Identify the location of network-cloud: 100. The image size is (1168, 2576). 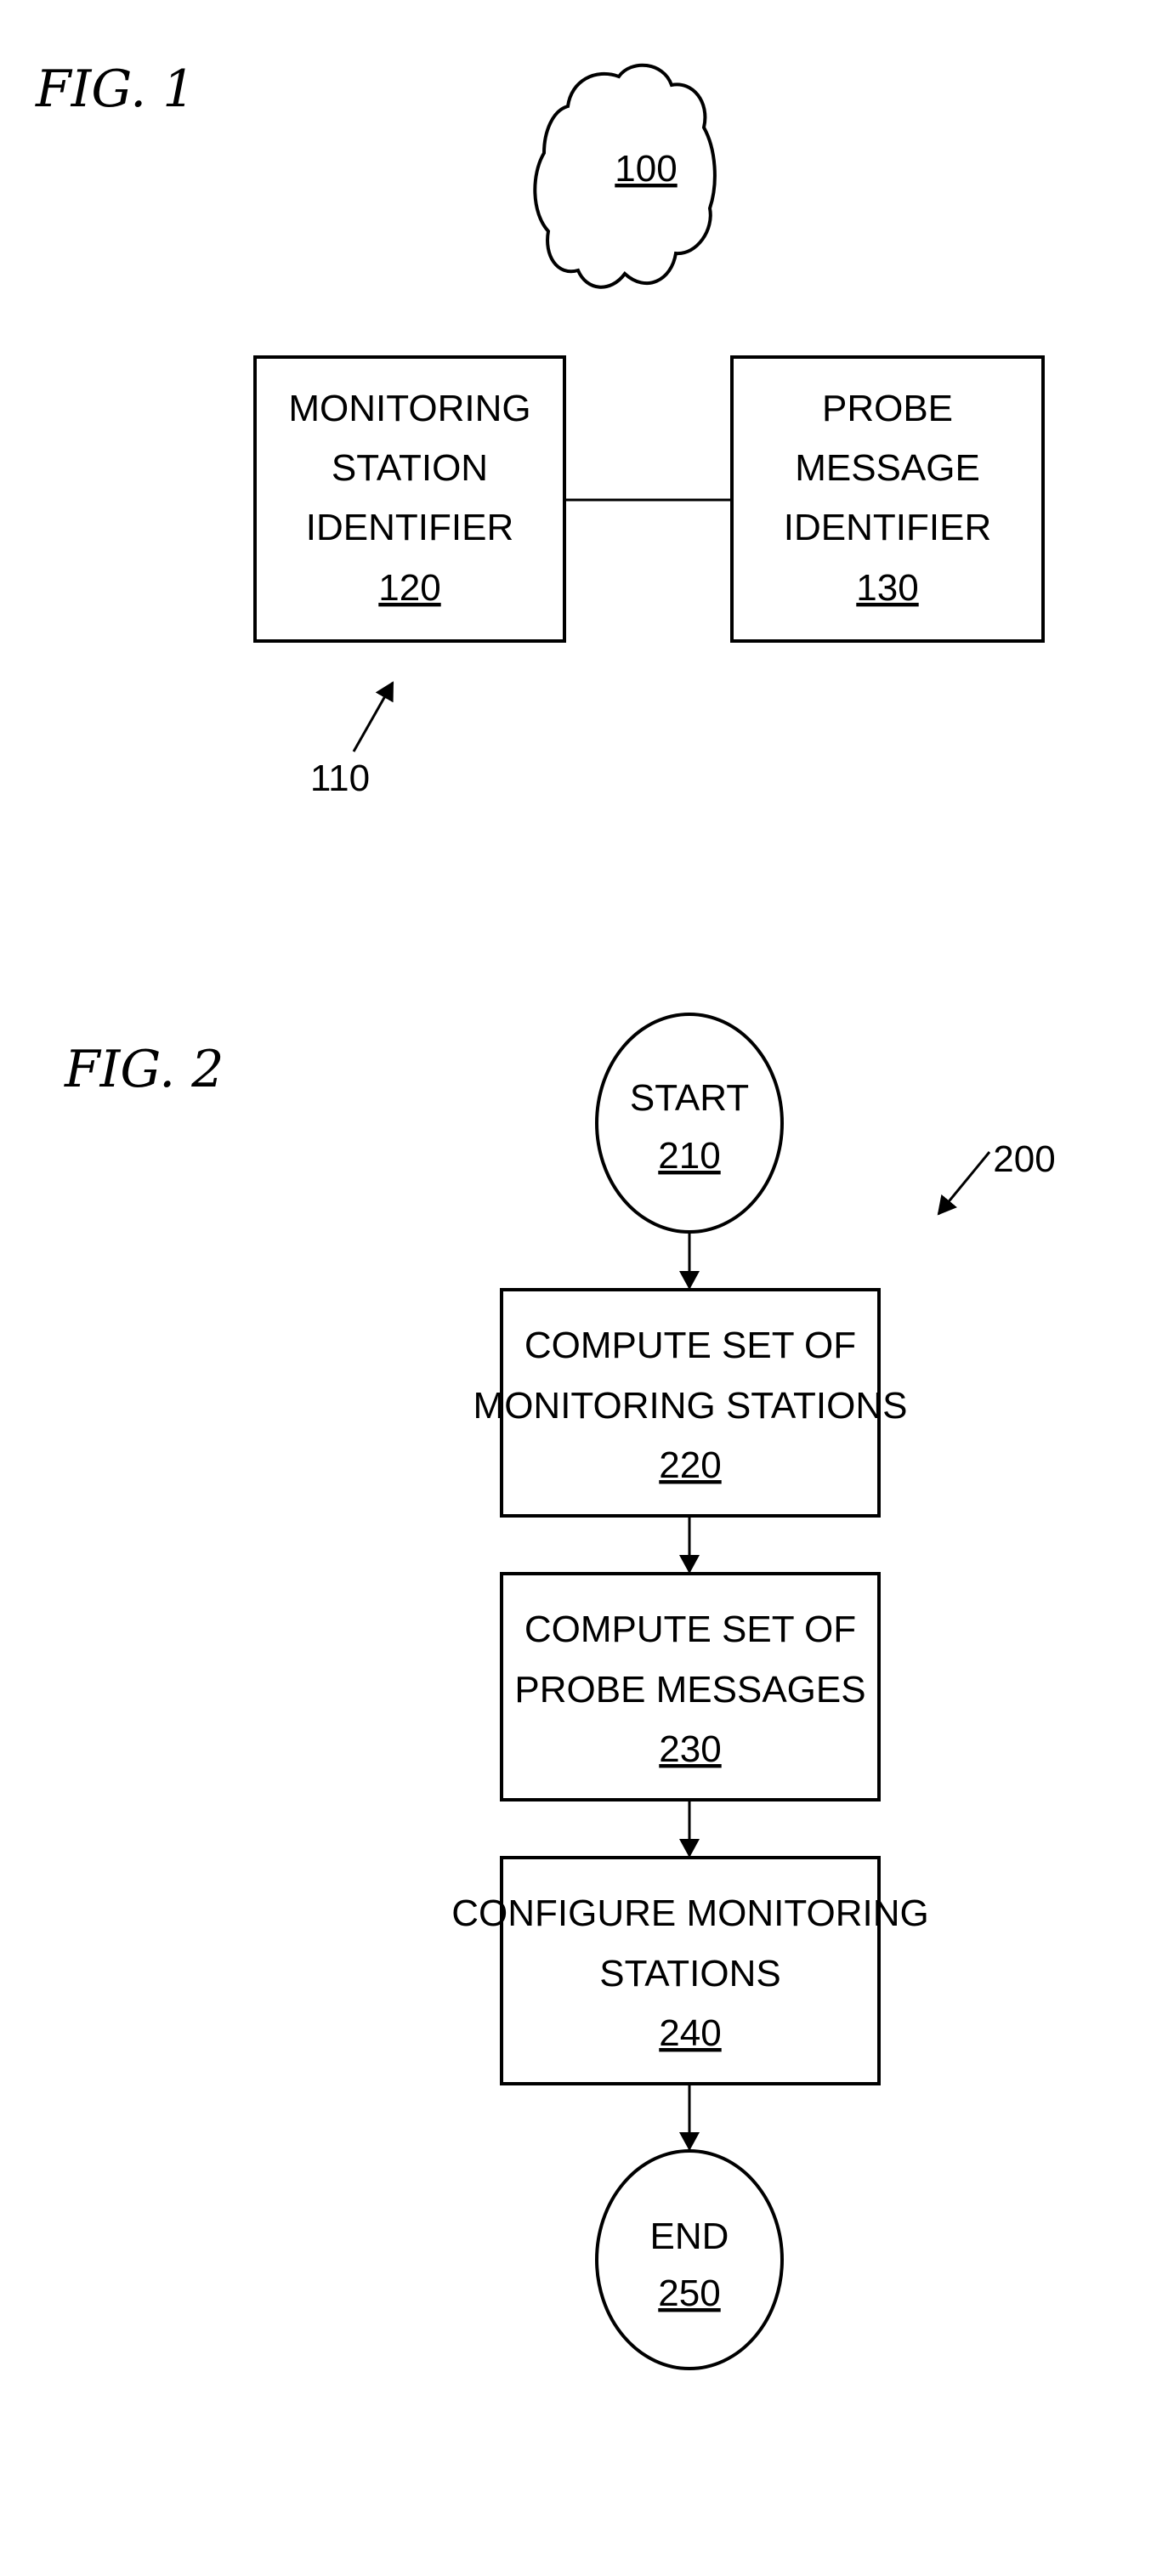
(625, 176).